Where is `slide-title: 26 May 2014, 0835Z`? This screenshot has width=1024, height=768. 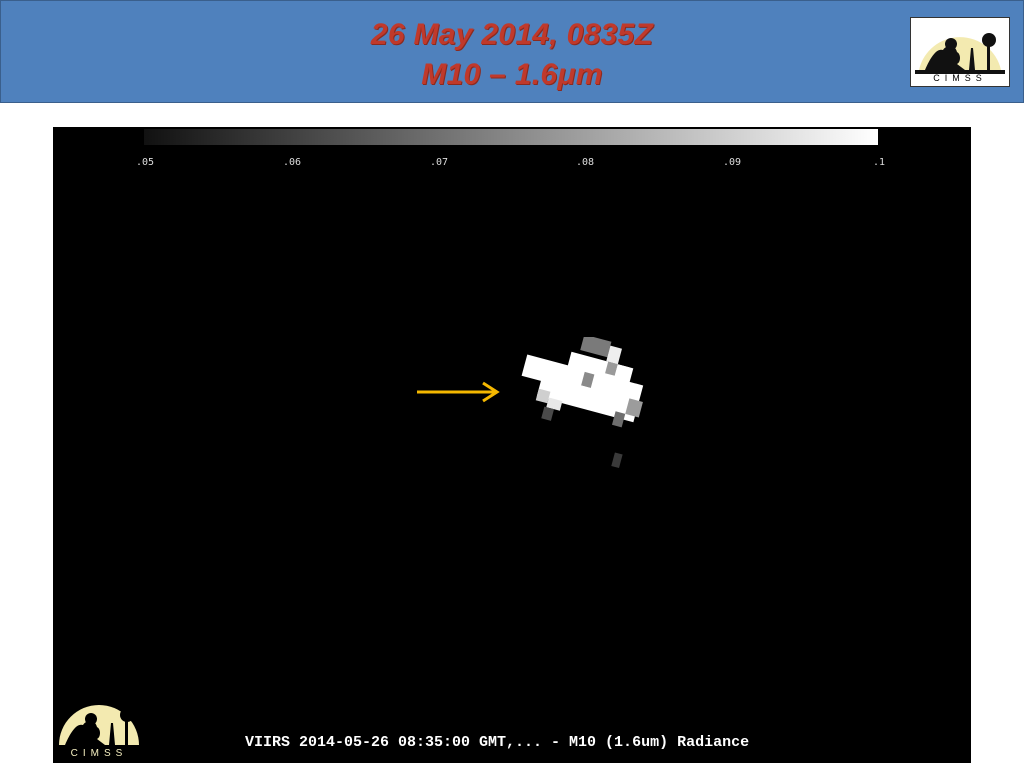 slide-title: 26 May 2014, 0835Z is located at coordinates (512, 34).